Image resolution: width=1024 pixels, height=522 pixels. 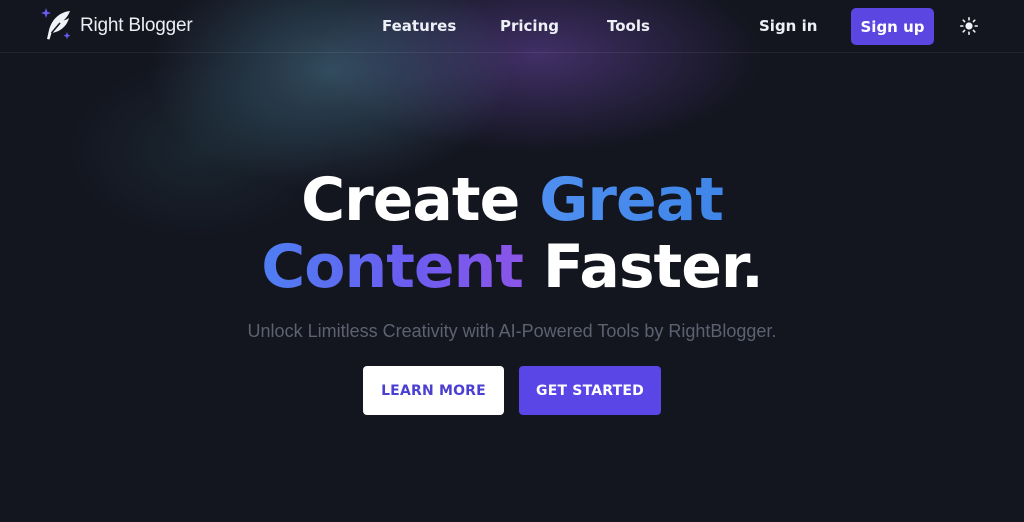 What do you see at coordinates (628, 26) in the screenshot?
I see `nav-link-tools: Tools` at bounding box center [628, 26].